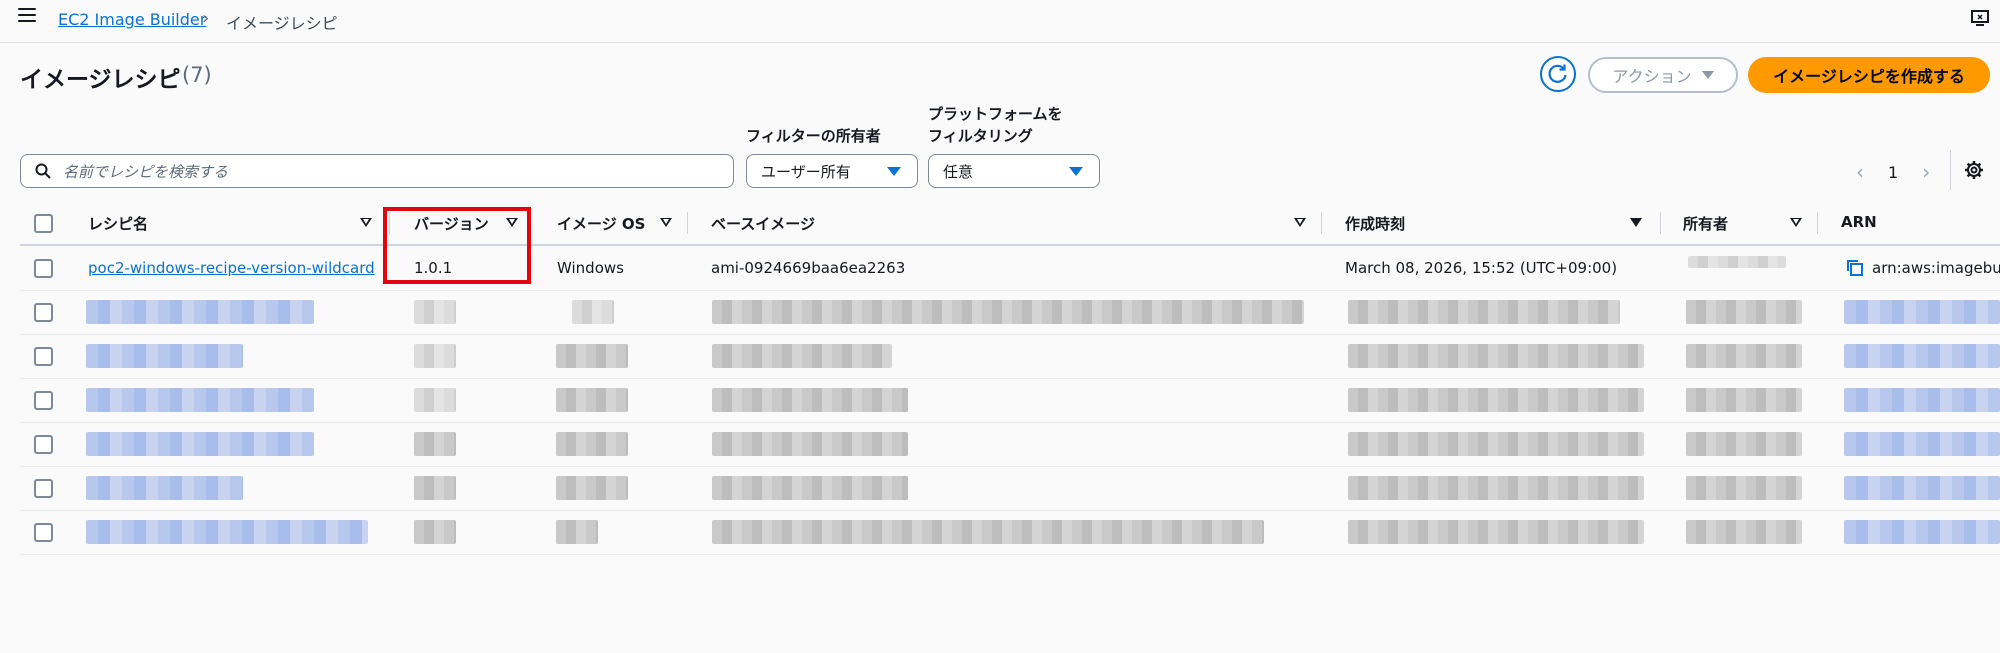  I want to click on page-title: イメージレシピ, so click(100, 80).